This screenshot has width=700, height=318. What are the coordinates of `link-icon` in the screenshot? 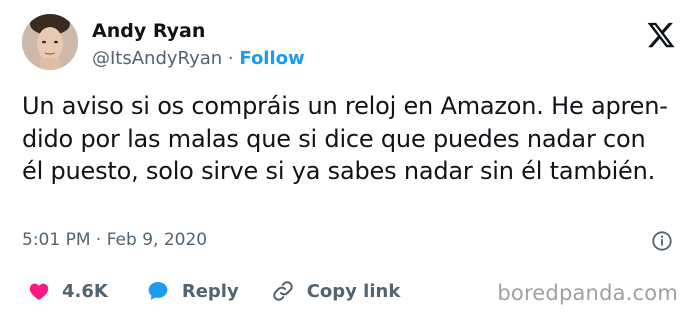 It's located at (282, 291).